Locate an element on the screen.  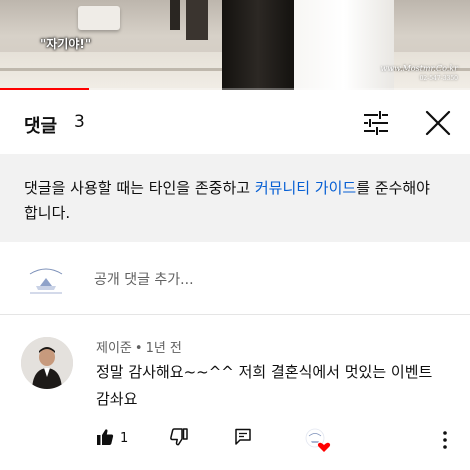
watermark-site: www.Mostmr.Co.kr is located at coordinates (419, 68).